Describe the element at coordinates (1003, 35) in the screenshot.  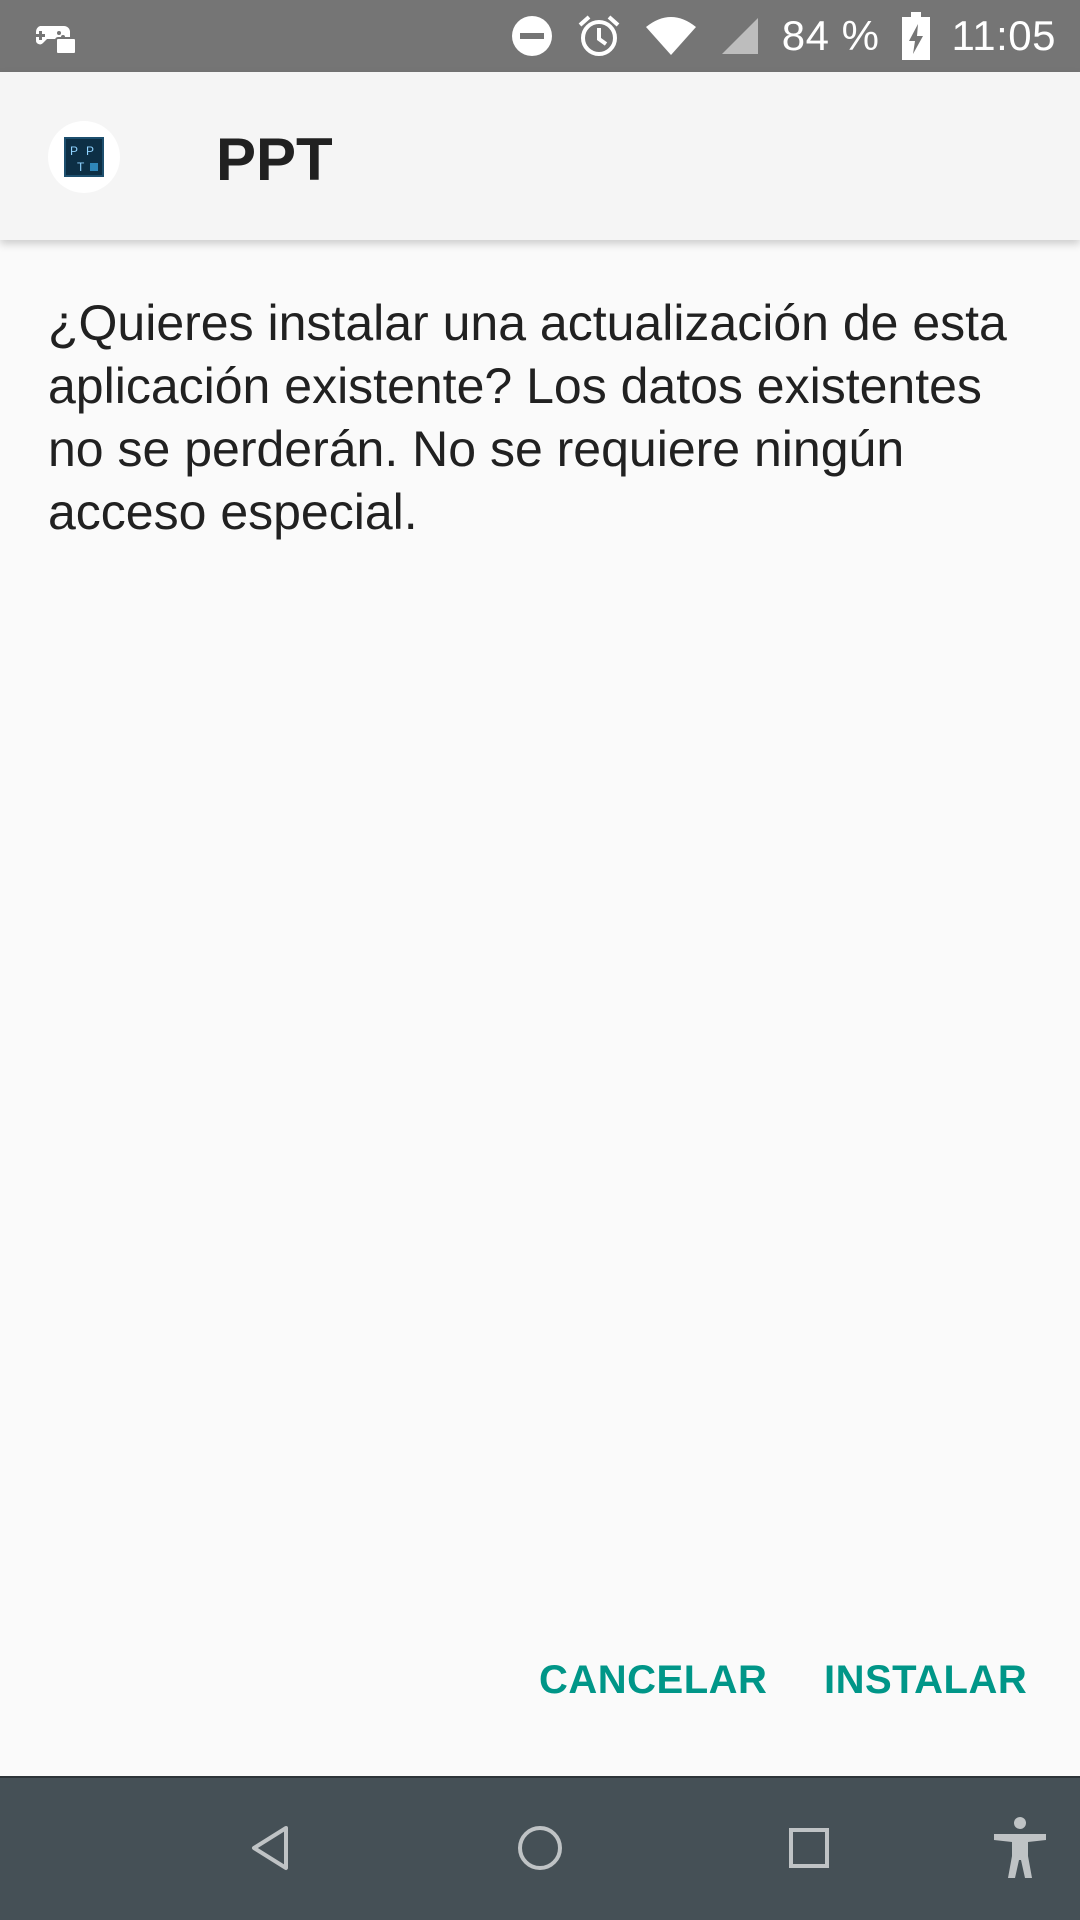
I see `clock: 11:05` at that location.